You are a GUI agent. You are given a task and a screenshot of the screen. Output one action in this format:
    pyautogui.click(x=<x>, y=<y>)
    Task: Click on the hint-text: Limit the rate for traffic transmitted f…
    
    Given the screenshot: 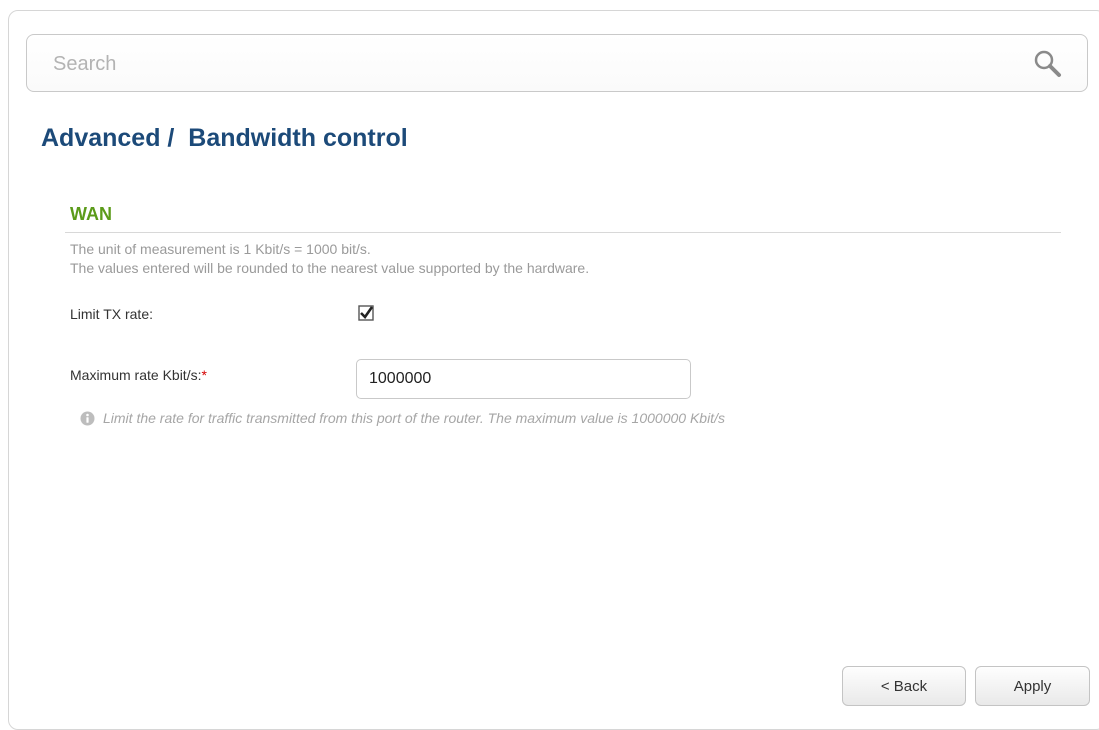 What is the action you would take?
    pyautogui.click(x=414, y=418)
    